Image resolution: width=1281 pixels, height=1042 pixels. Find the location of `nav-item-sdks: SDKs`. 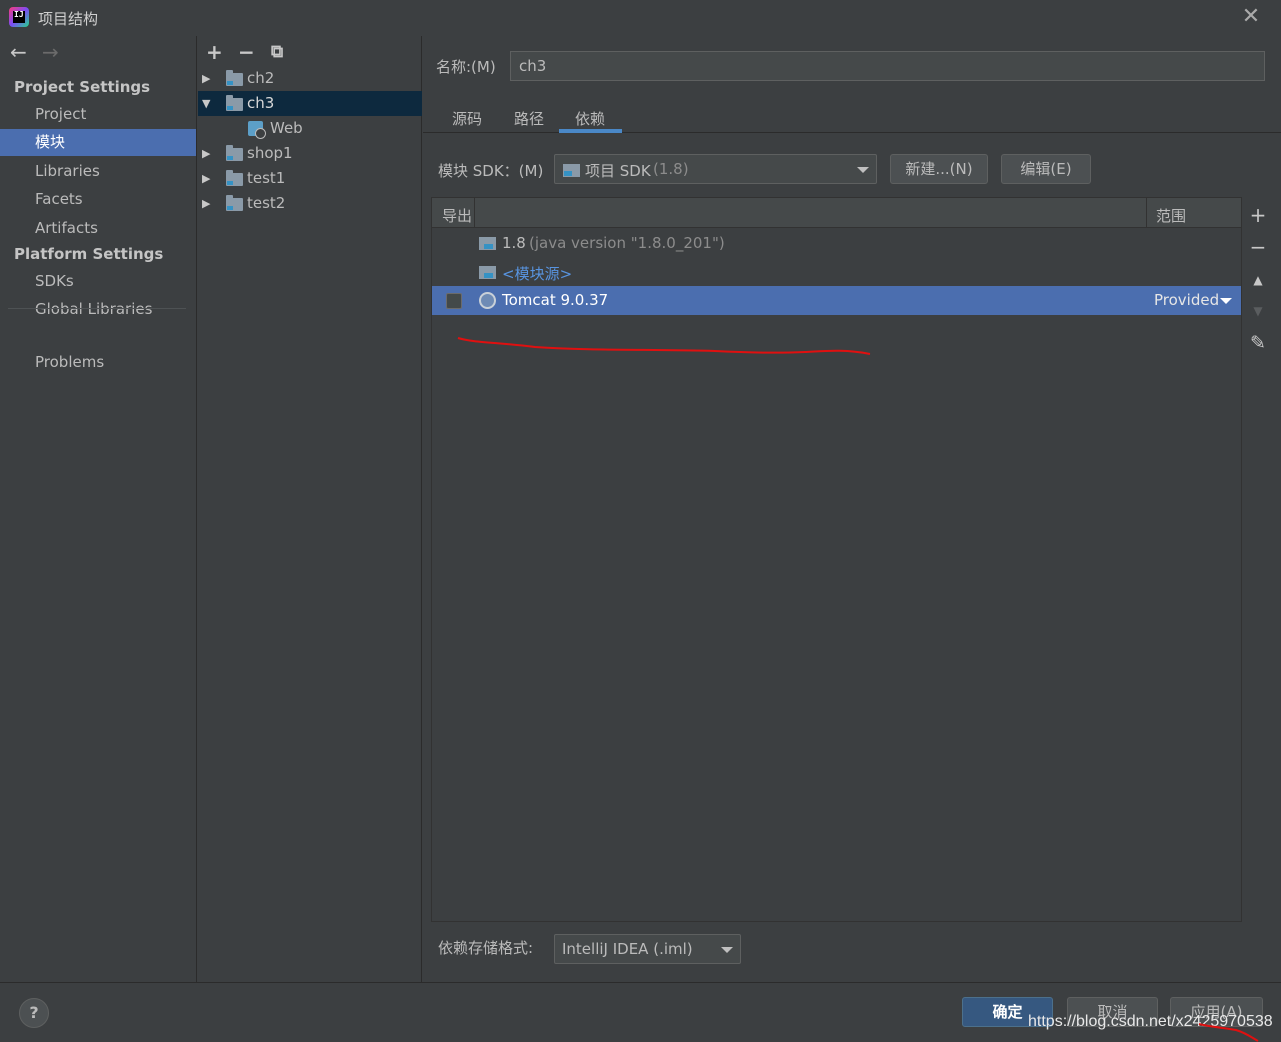

nav-item-sdks: SDKs is located at coordinates (98, 281).